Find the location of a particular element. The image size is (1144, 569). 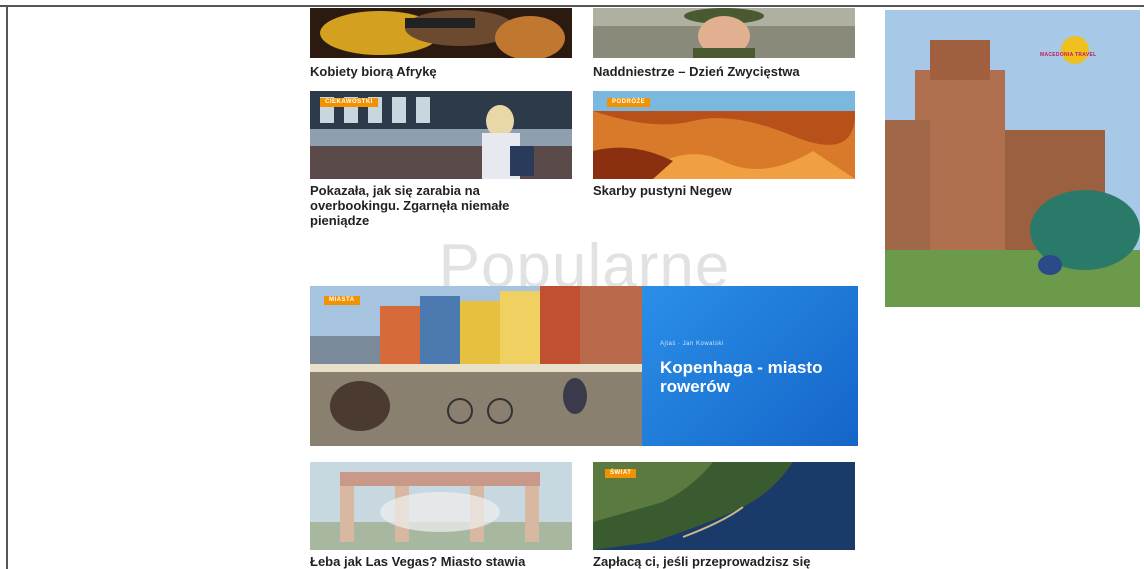

article-card-4: PODRÓŻE Skarby pustyni Negew is located at coordinates (724, 146).